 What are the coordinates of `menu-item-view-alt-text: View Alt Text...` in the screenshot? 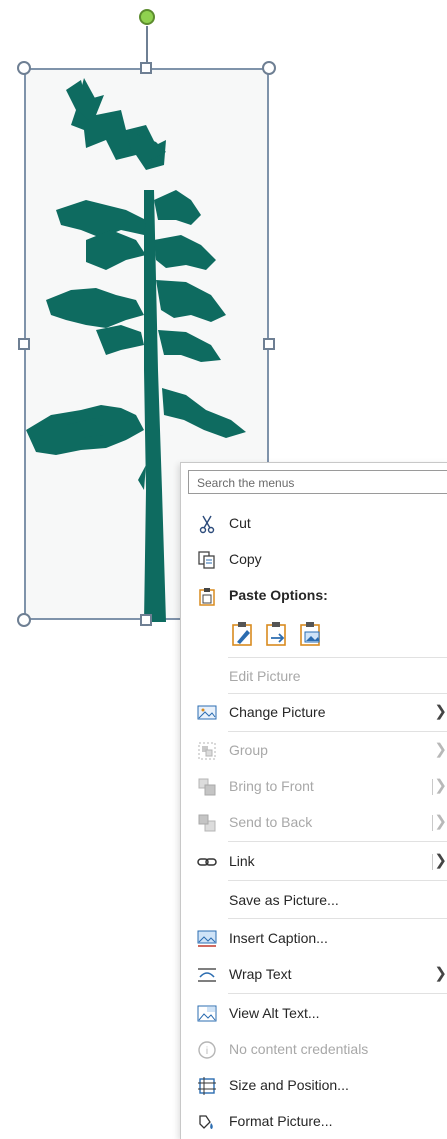 It's located at (314, 1013).